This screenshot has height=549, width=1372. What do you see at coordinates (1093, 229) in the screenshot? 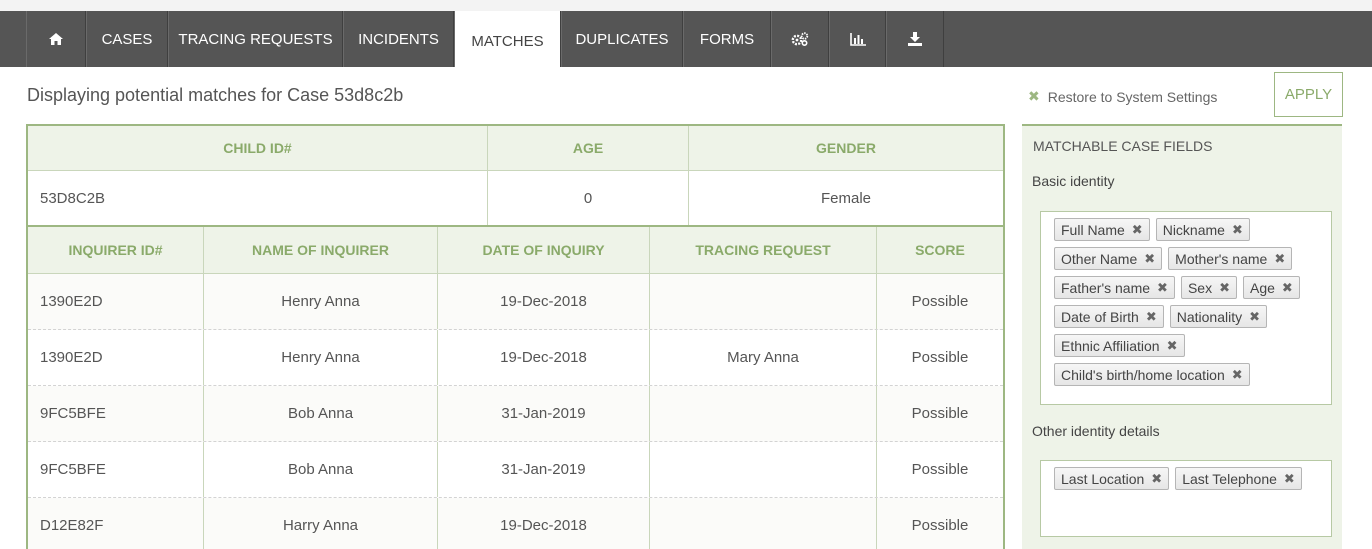
I see `tag-label: Full Name` at bounding box center [1093, 229].